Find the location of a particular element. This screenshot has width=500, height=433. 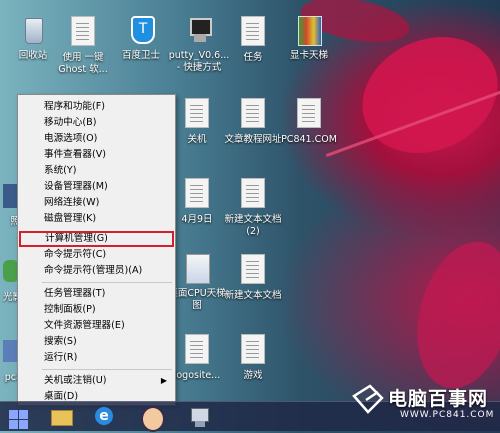

menu-item-file-explorer: 文件资源管理器(E) is located at coordinates (96, 326).